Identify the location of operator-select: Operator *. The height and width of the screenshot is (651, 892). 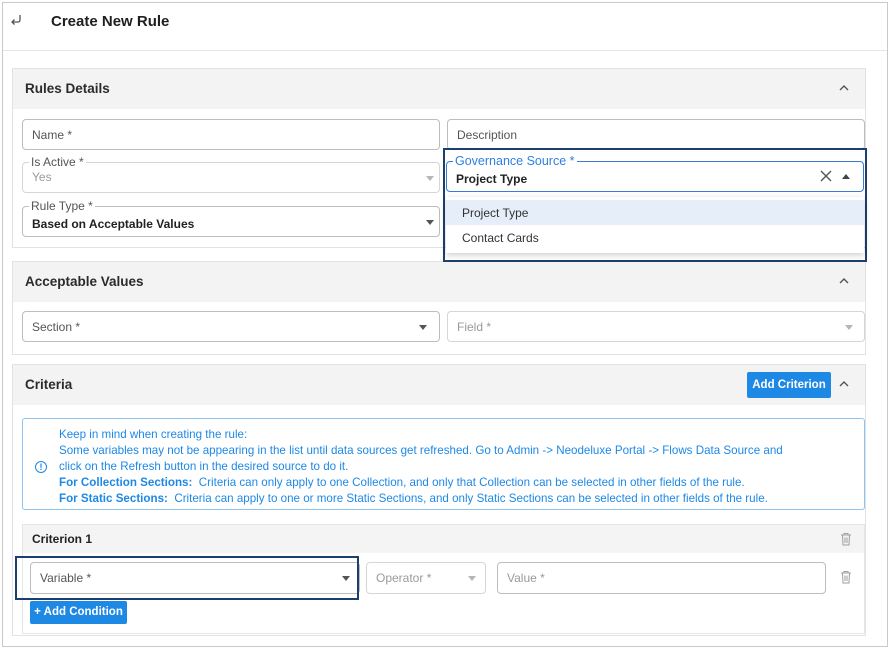
(426, 578).